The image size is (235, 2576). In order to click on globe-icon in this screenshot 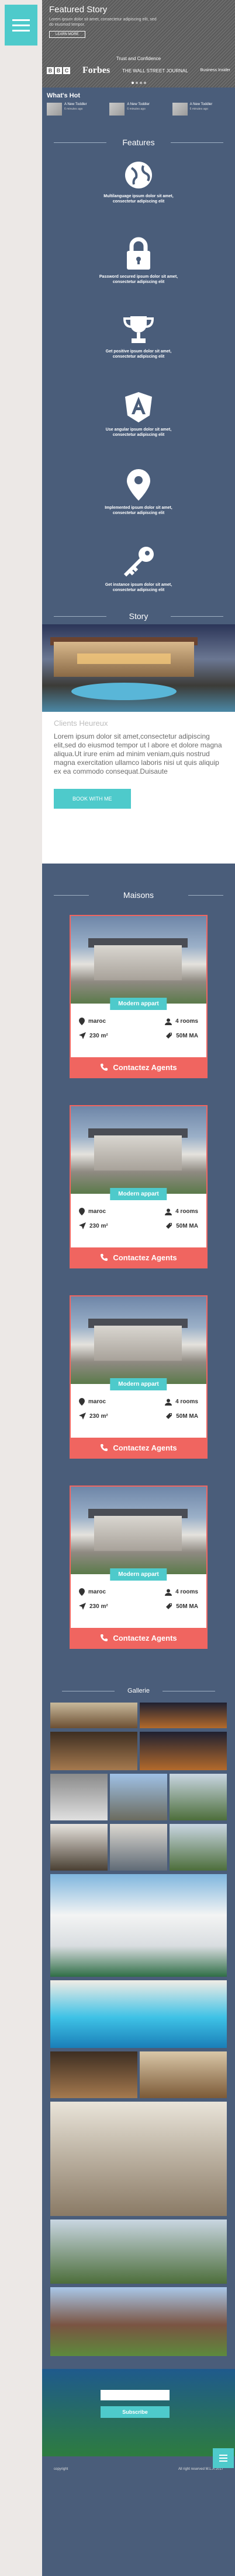, I will do `click(138, 175)`.